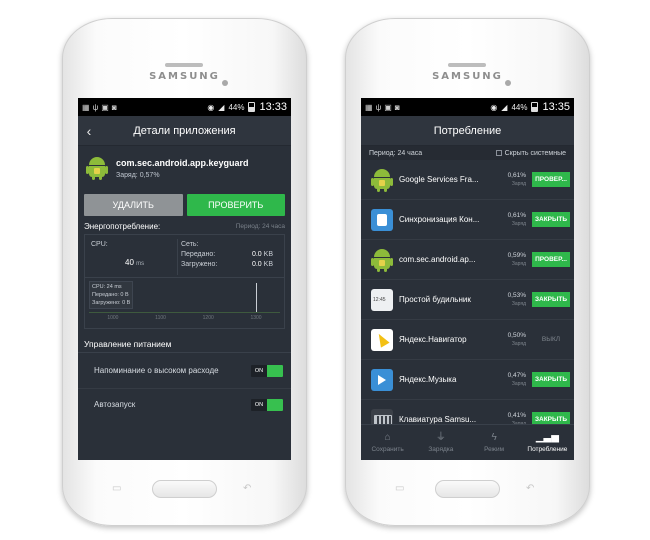 This screenshot has height=540, width=650. Describe the element at coordinates (273, 107) in the screenshot. I see `clock: 13:33` at that location.